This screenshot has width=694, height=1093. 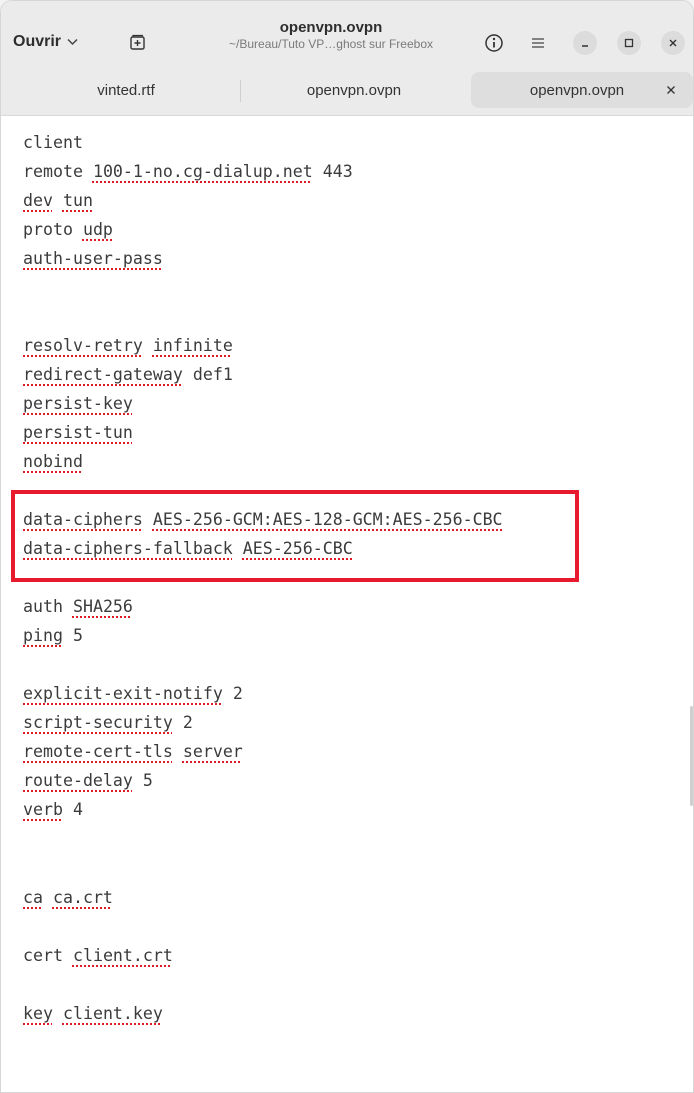 I want to click on editor-token: tun, so click(x=77, y=200).